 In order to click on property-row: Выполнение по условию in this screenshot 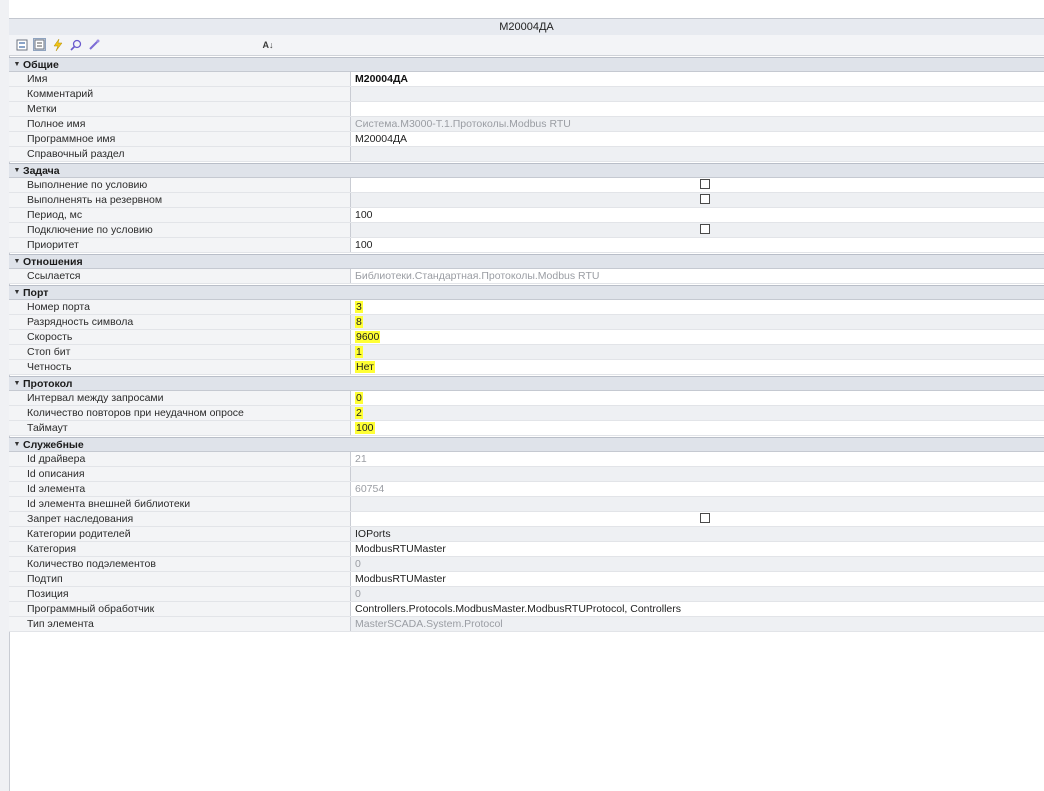, I will do `click(526, 185)`.